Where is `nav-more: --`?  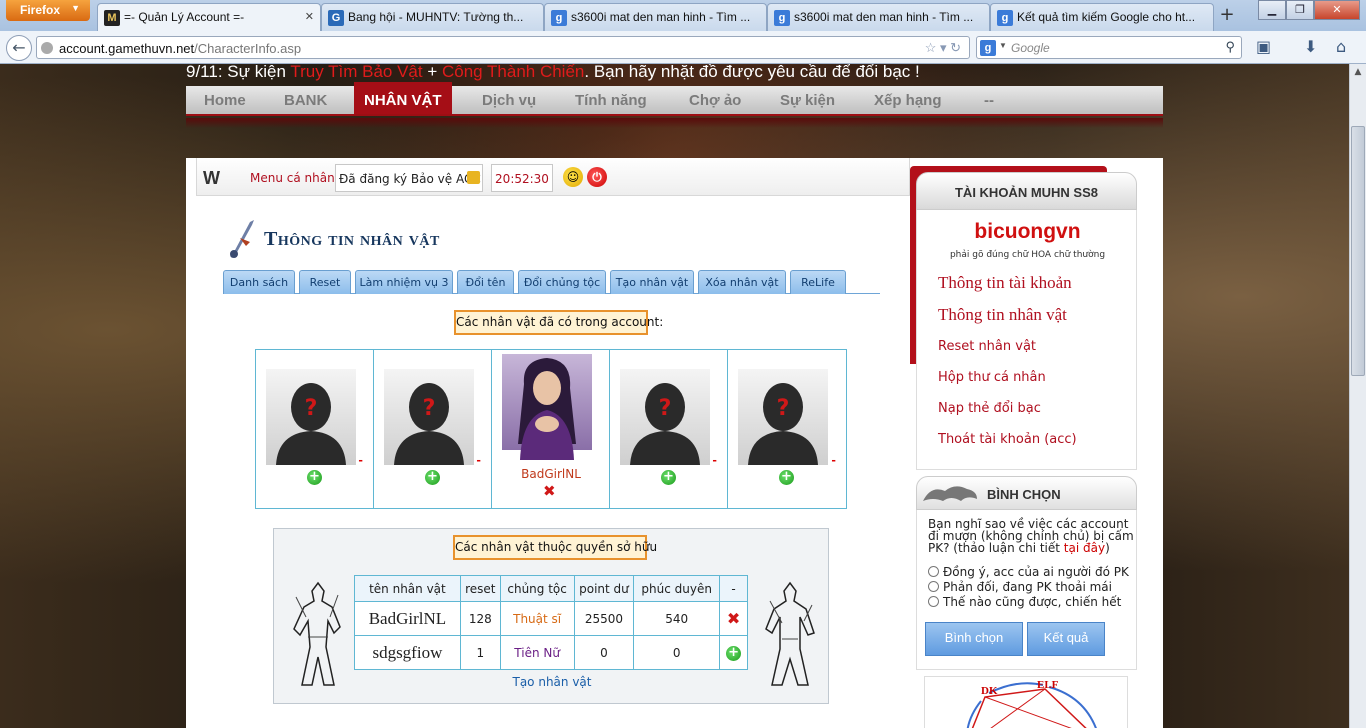 nav-more: -- is located at coordinates (989, 100).